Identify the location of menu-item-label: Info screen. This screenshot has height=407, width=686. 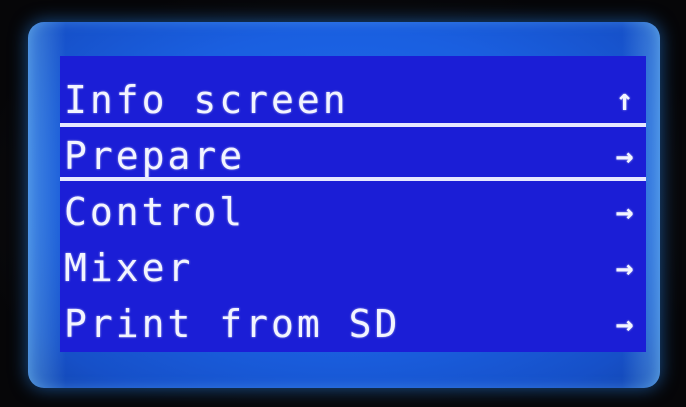
(206, 100).